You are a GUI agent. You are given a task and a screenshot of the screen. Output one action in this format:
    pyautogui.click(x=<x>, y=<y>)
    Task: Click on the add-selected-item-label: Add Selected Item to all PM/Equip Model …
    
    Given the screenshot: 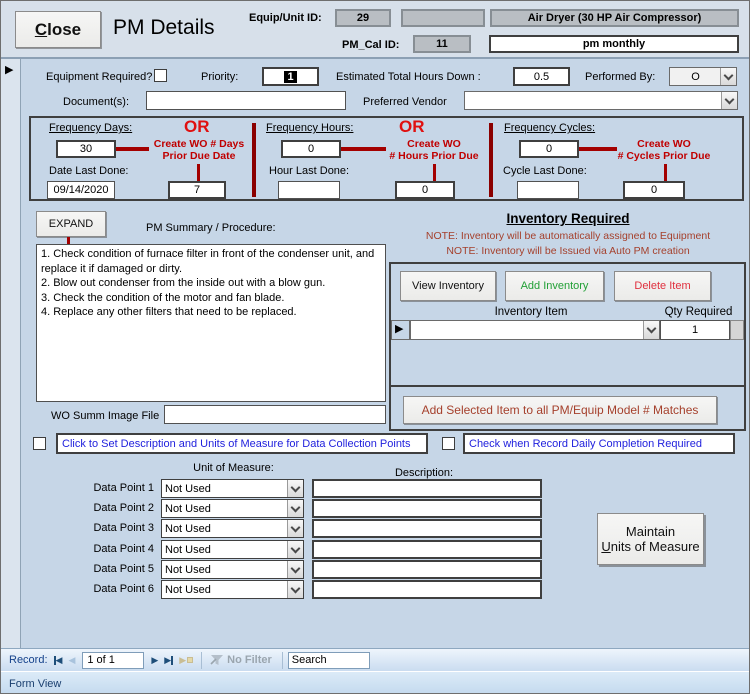 What is the action you would take?
    pyautogui.click(x=560, y=410)
    